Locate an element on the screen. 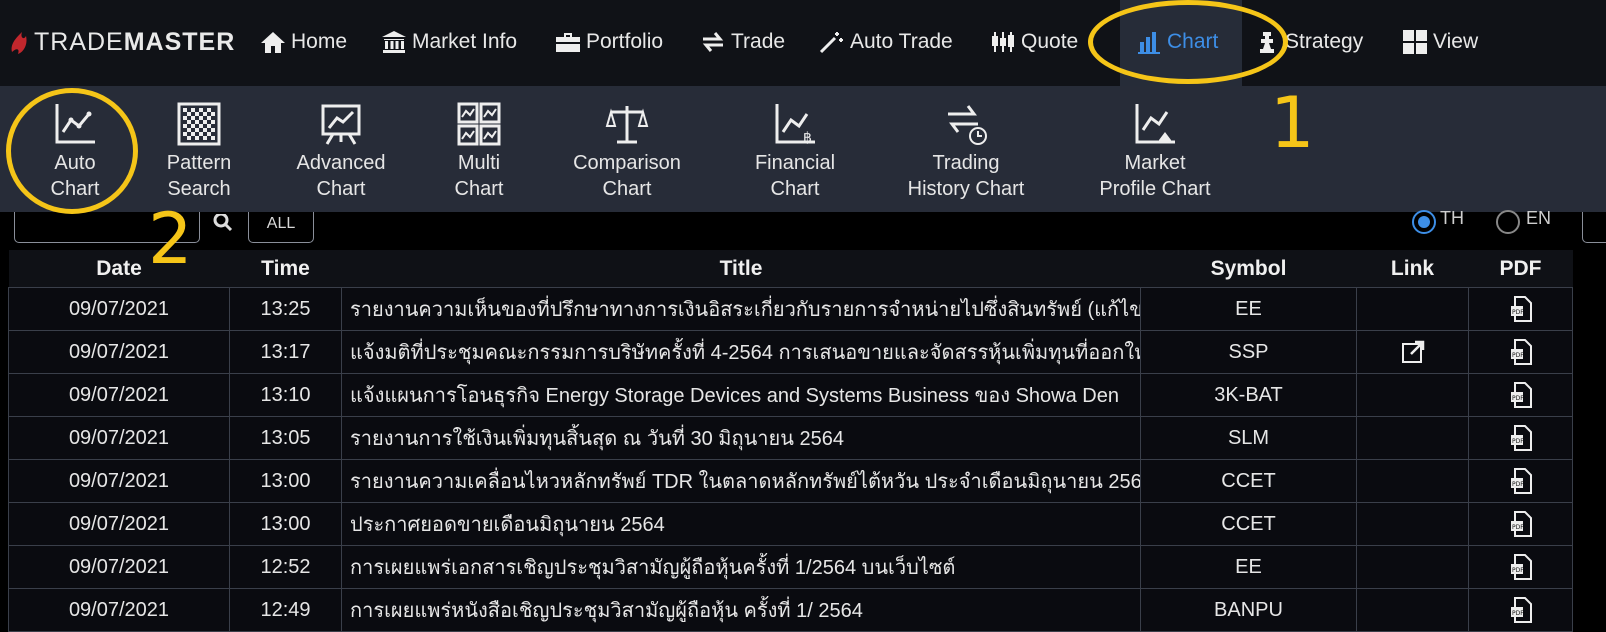 The image size is (1606, 632). submenu-pattern-search-line1: Pattern is located at coordinates (199, 163).